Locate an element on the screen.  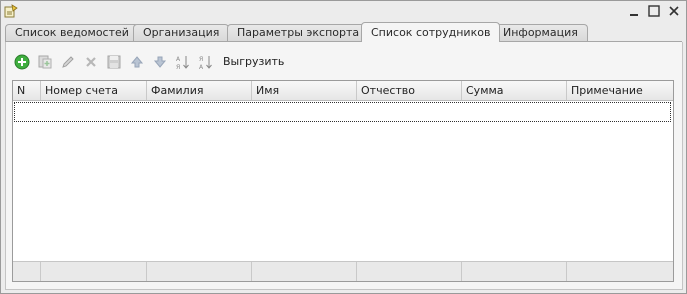
tab-employees-list: Список сотрудников is located at coordinates (431, 32).